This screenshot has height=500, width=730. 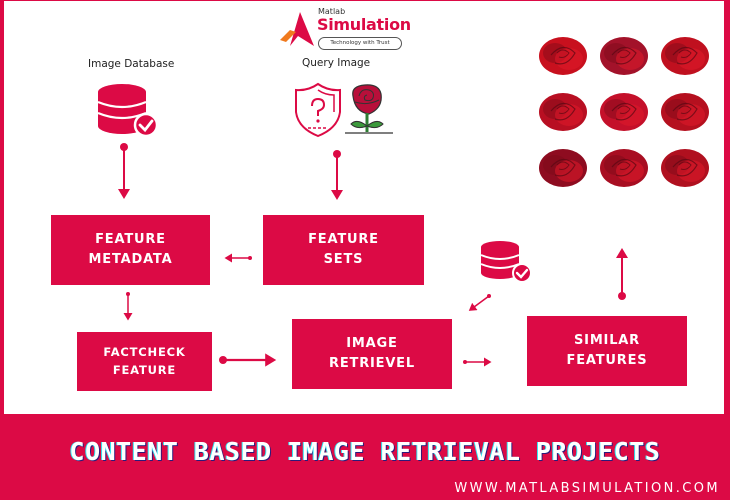 I want to click on arrow-factcheck-to-retrieval, so click(x=248, y=360).